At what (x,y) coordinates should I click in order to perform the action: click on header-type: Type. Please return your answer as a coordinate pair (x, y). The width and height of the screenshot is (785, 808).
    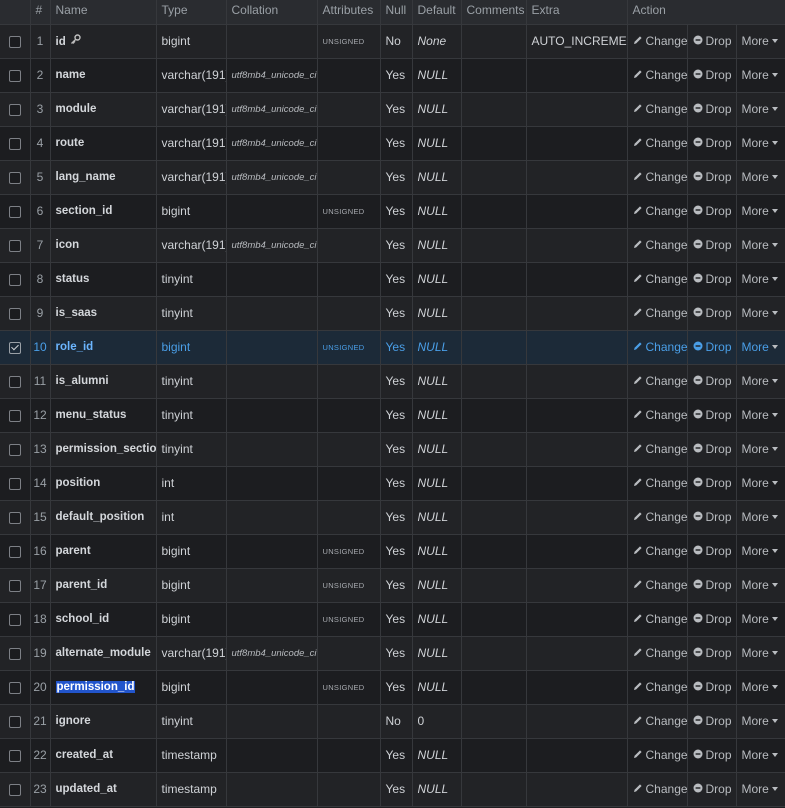
    Looking at the image, I should click on (191, 12).